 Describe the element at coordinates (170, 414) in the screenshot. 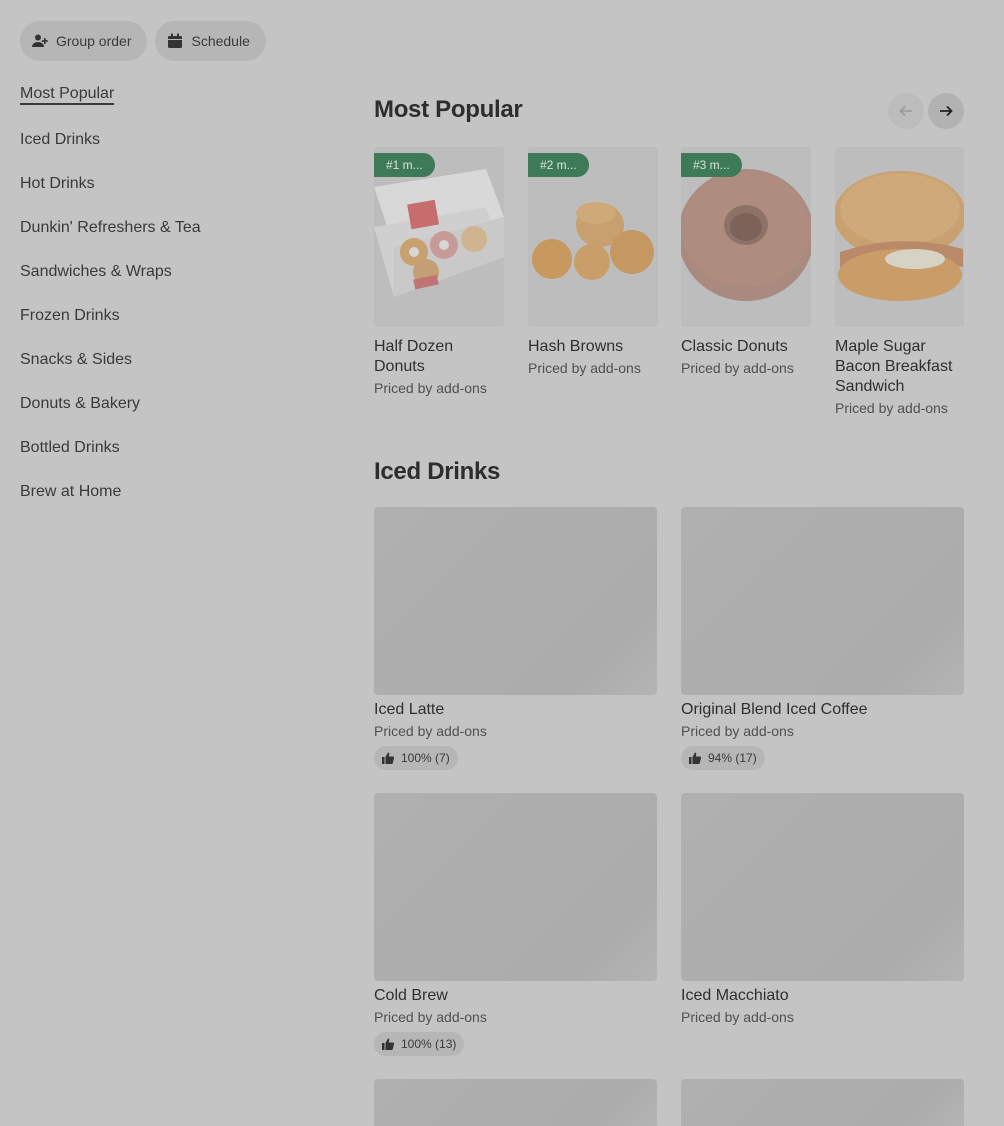

I see `sidebar-item-donuts-bakery: Donuts & Bakery` at that location.